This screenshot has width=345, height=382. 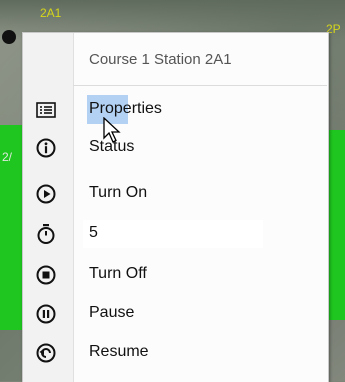 I want to click on menu-item-label: Turn Off, so click(x=118, y=273).